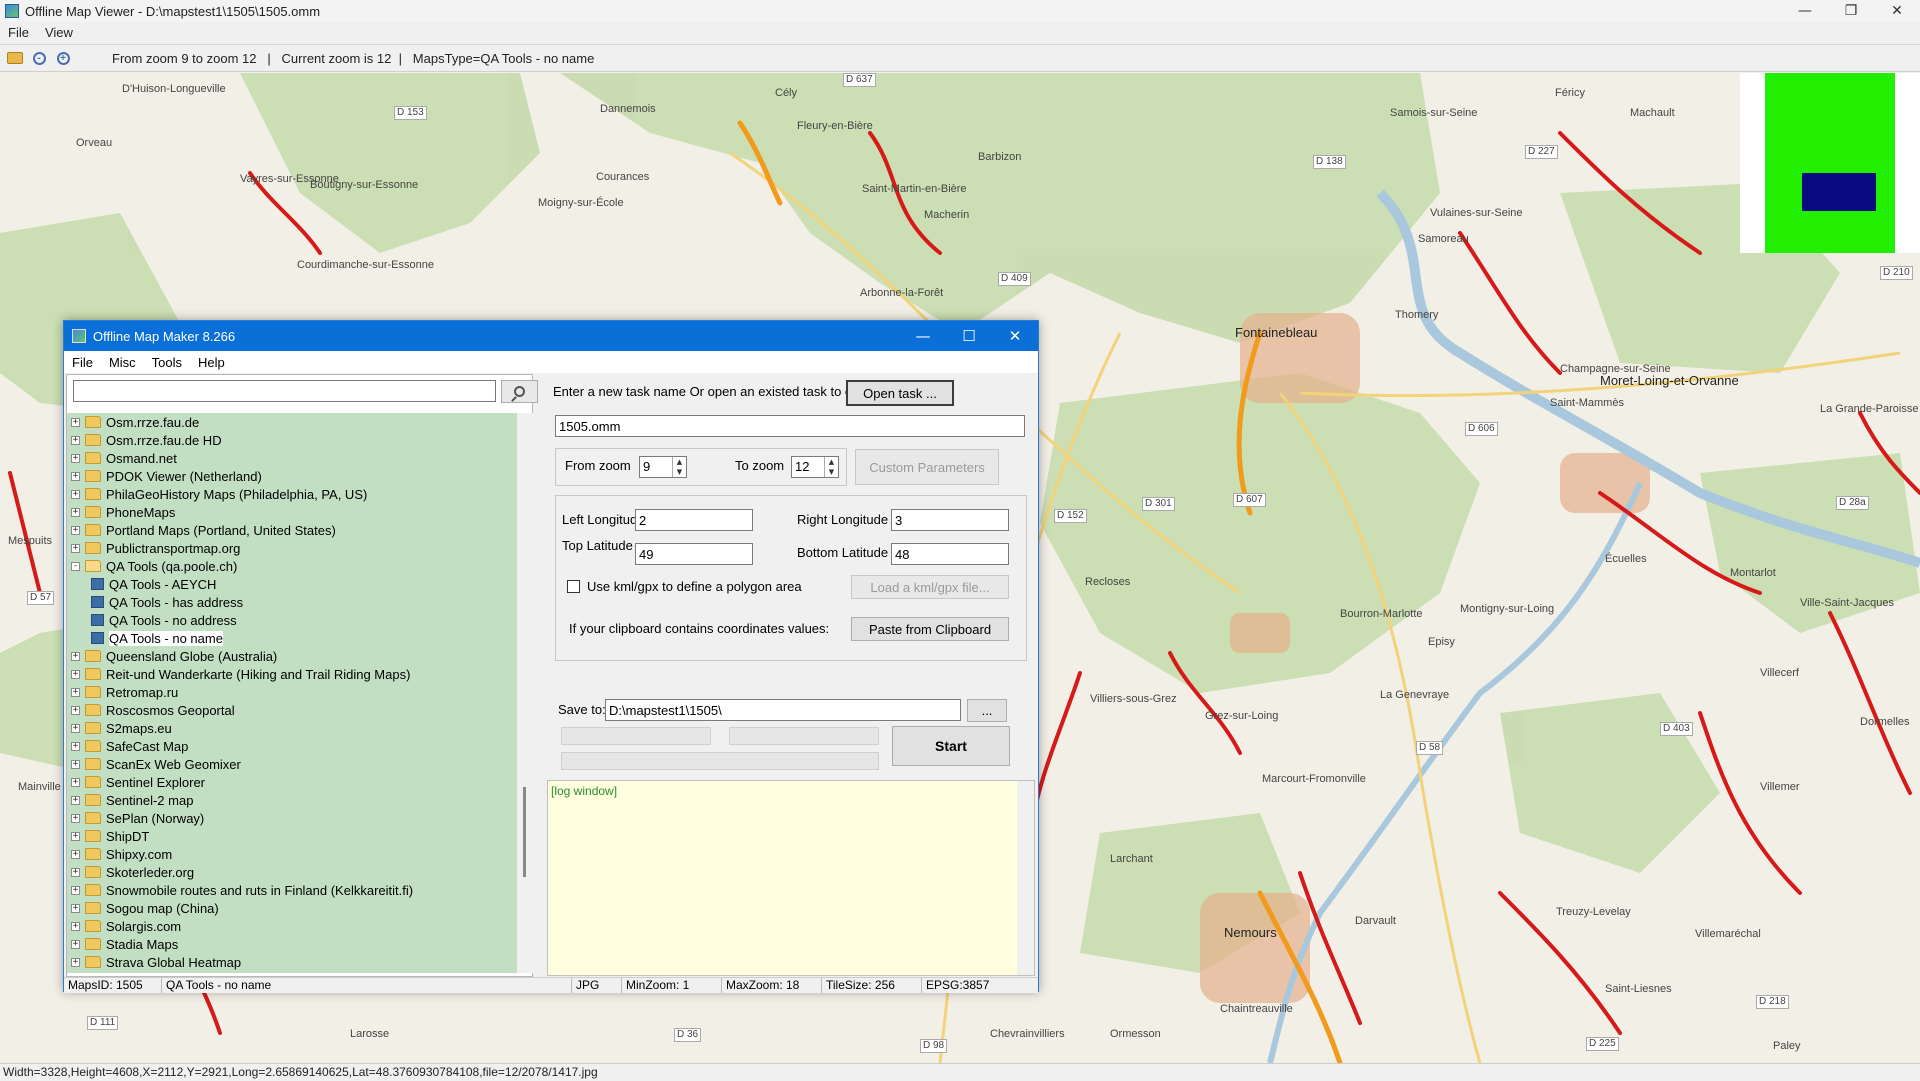  What do you see at coordinates (300, 962) in the screenshot?
I see `tree-item: + Strava Global Heatmap` at bounding box center [300, 962].